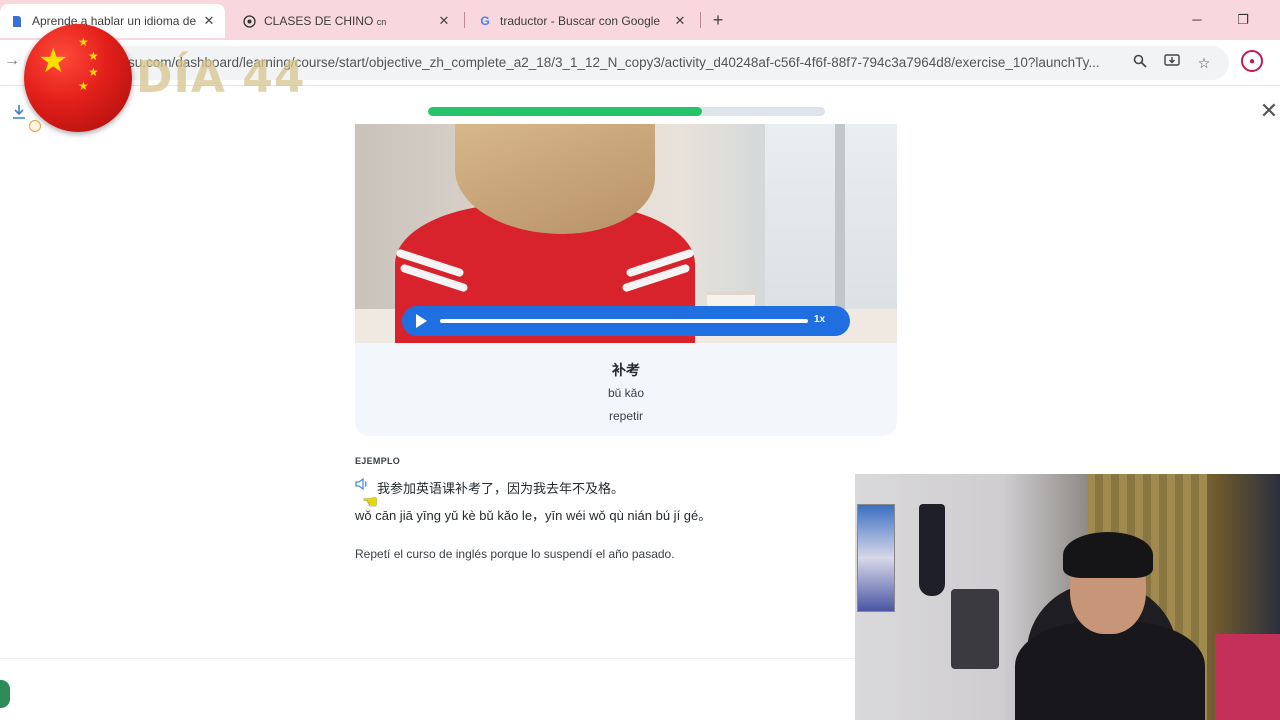  What do you see at coordinates (78, 78) in the screenshot?
I see `china-flag-logo: ★ ★ ★ ★ ★` at bounding box center [78, 78].